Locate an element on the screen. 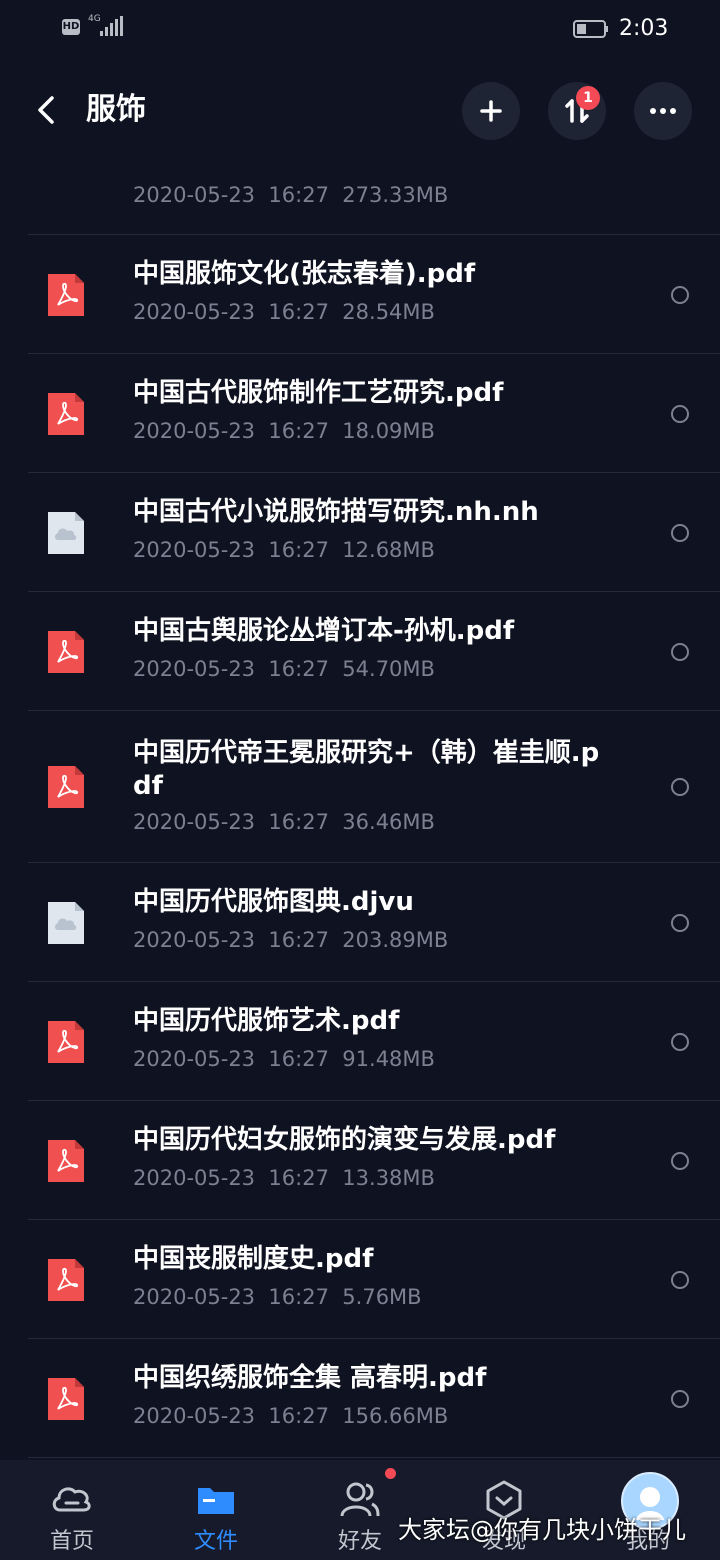  list-item: 中国服饰文化(张志春着).pdf 2020-05-23 16:27 28.54MB is located at coordinates (360, 294).